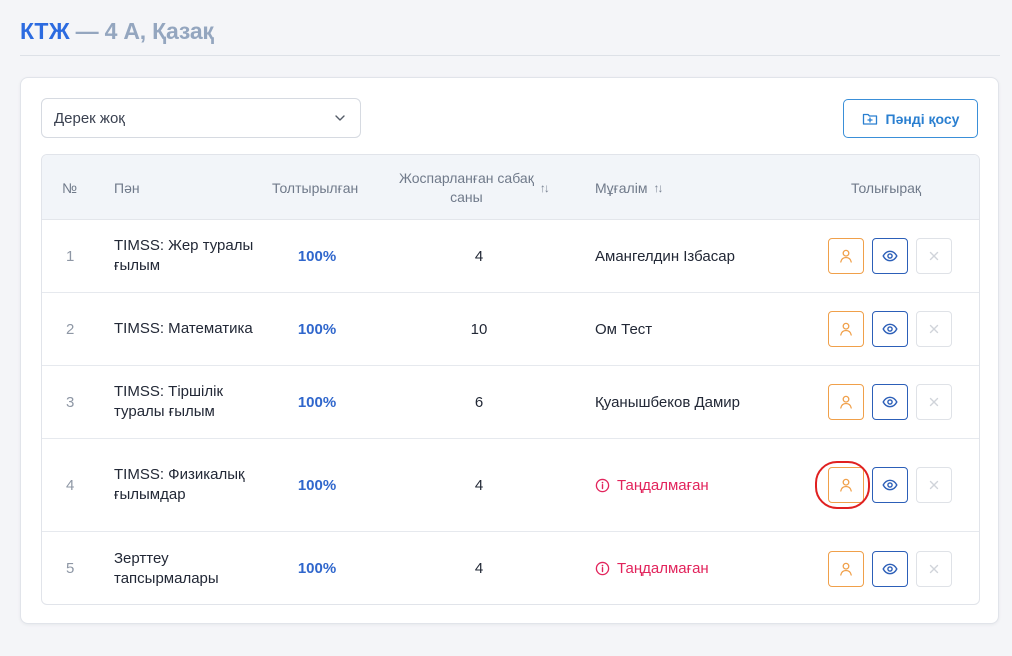 This screenshot has width=1012, height=656. I want to click on data-select-value: Дерек жоқ, so click(89, 118).